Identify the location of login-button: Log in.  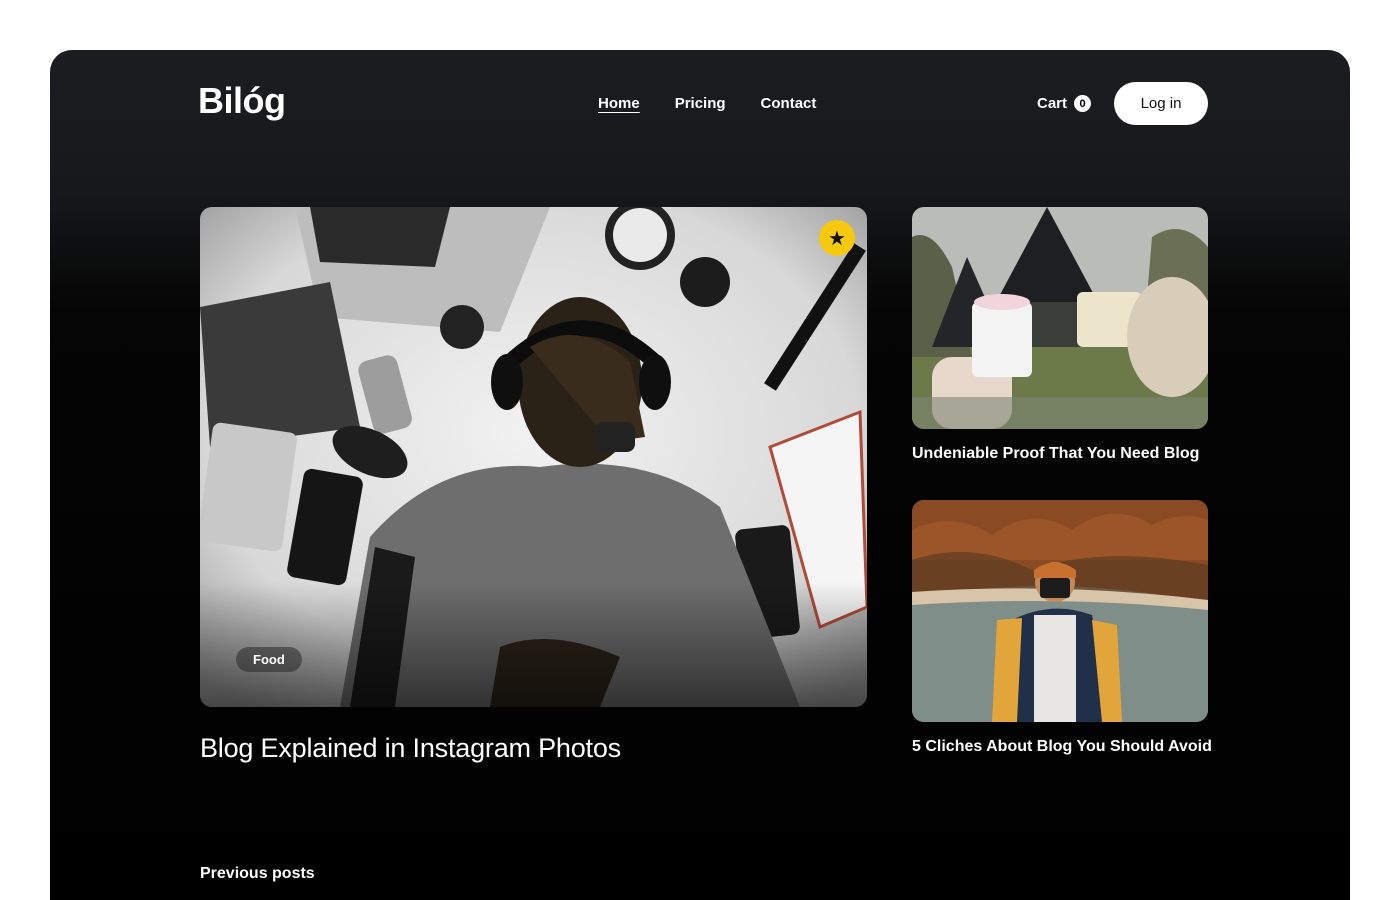
(1161, 103).